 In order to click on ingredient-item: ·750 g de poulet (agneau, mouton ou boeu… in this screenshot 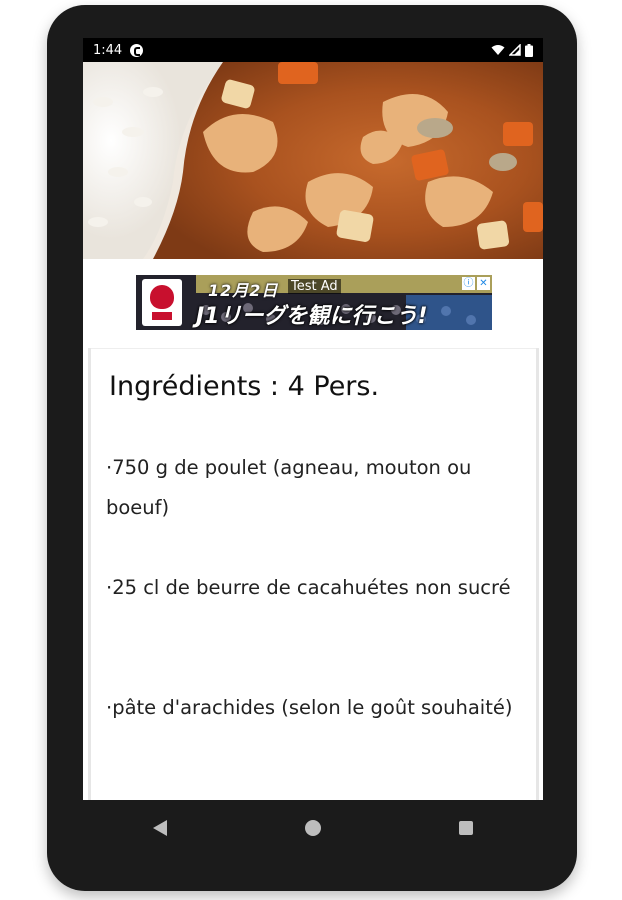, I will do `click(289, 487)`.